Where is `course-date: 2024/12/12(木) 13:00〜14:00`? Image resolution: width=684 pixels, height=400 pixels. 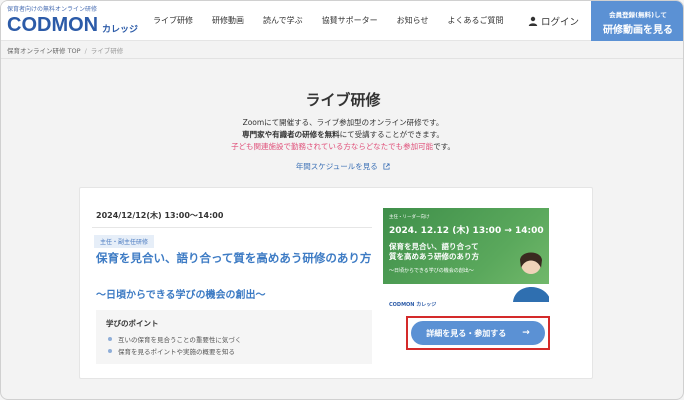 course-date: 2024/12/12(木) 13:00〜14:00 is located at coordinates (160, 215).